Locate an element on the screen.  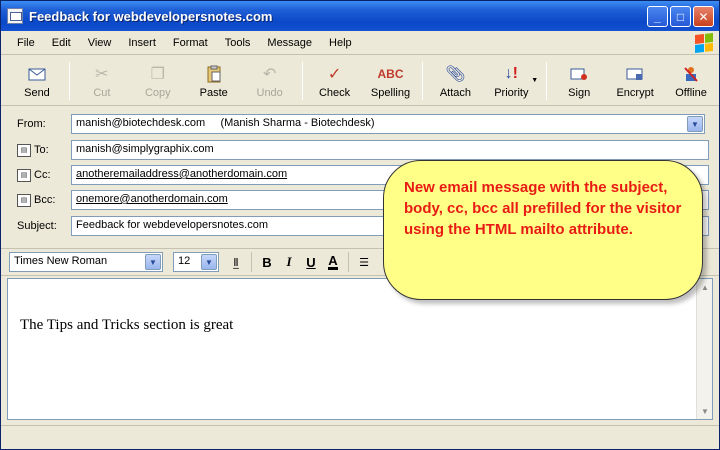
digital-sign-icon is located at coordinates (579, 74).